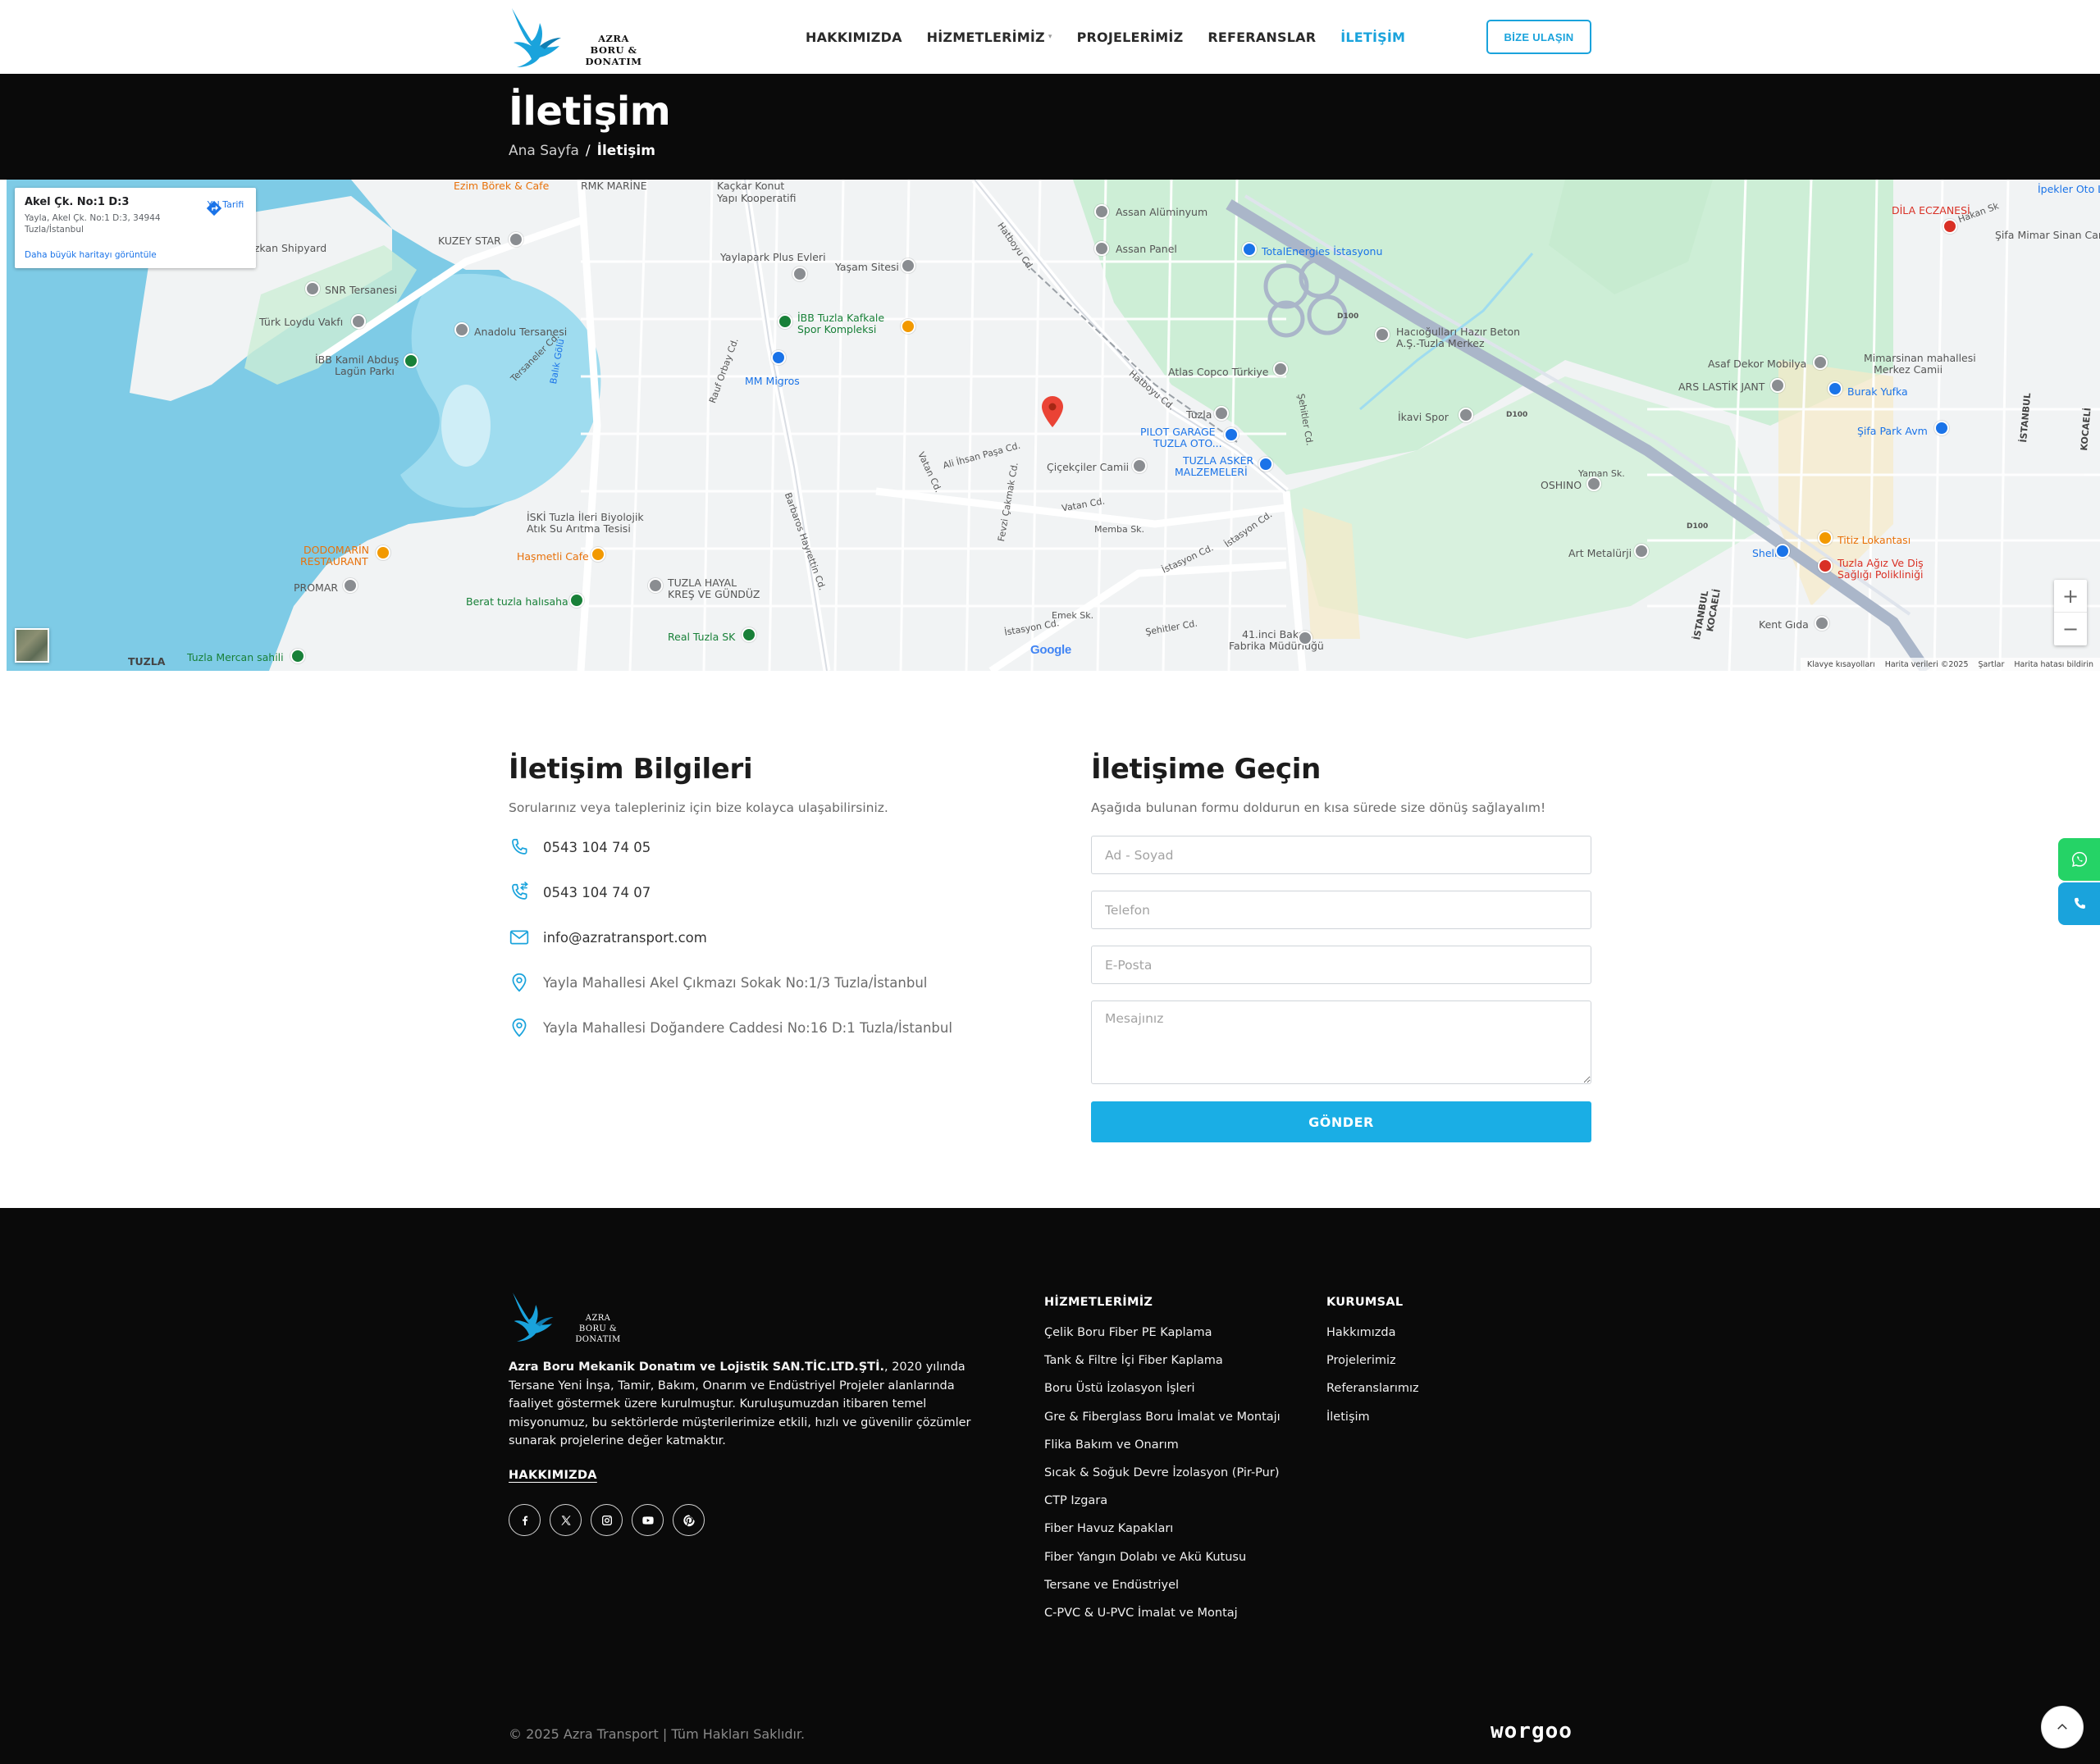 The width and height of the screenshot is (2100, 1764). Describe the element at coordinates (361, 290) in the screenshot. I see `map-label: SNR Tersanesi` at that location.